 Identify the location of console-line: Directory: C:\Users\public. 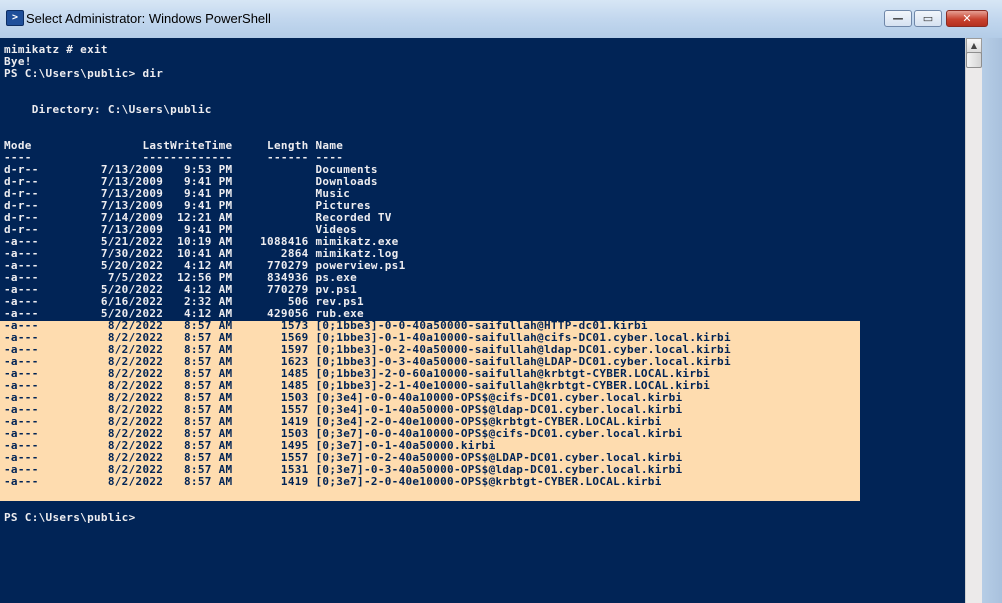
(108, 109).